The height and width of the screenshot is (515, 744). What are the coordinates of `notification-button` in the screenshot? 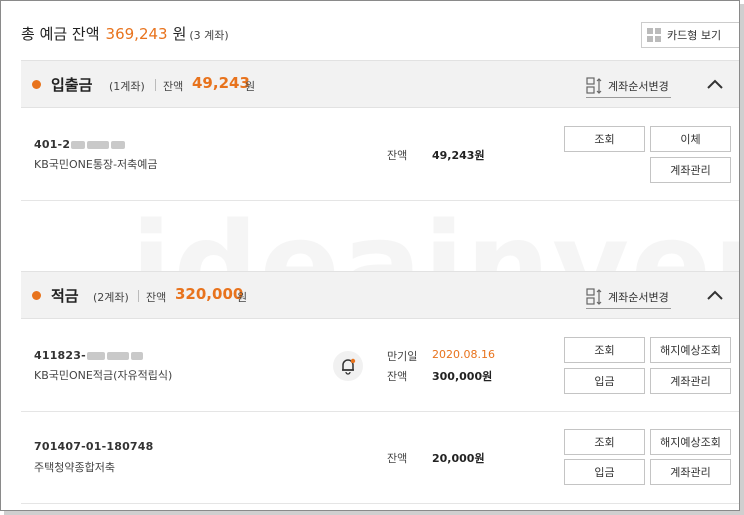 It's located at (348, 366).